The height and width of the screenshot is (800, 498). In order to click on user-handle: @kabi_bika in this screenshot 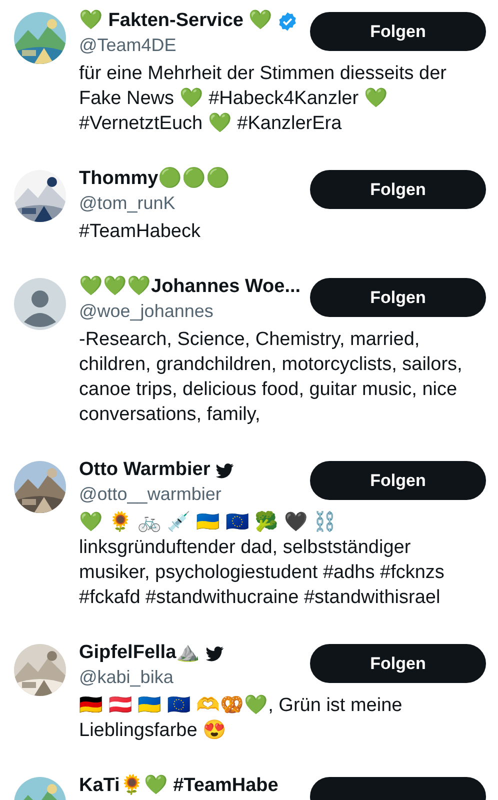, I will do `click(126, 677)`.